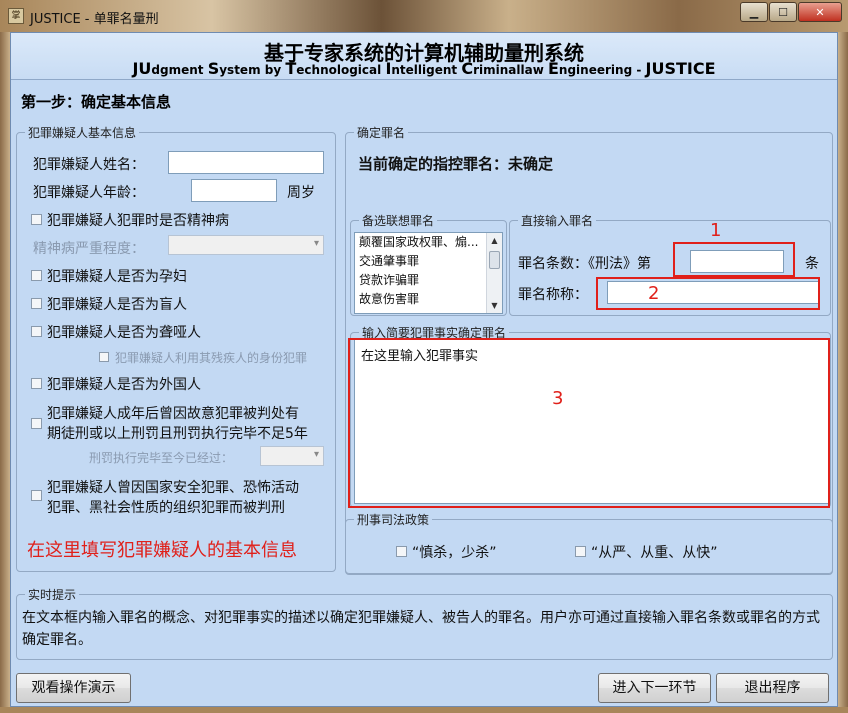 The width and height of the screenshot is (848, 713). Describe the element at coordinates (654, 553) in the screenshot. I see `policy-option2-label: “从严、从重、从快”` at that location.